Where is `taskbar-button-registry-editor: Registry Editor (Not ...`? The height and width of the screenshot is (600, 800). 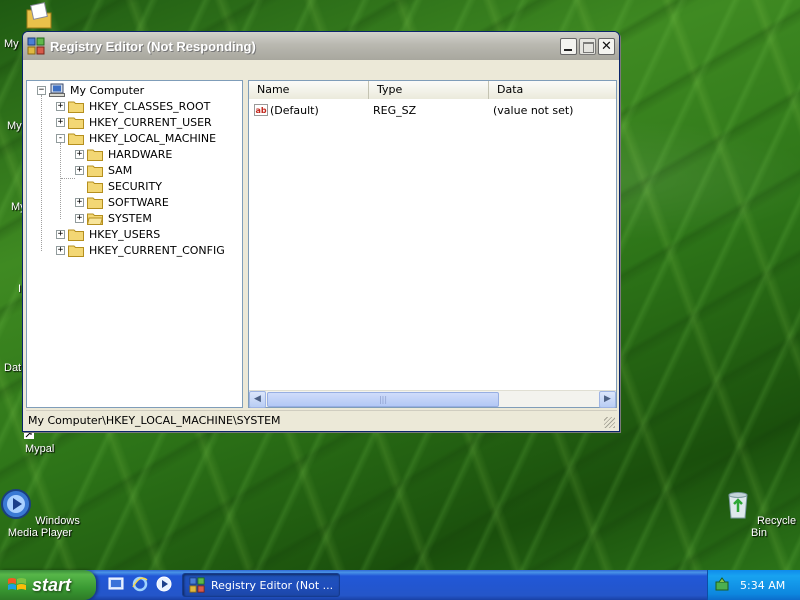 taskbar-button-registry-editor: Registry Editor (Not ... is located at coordinates (261, 585).